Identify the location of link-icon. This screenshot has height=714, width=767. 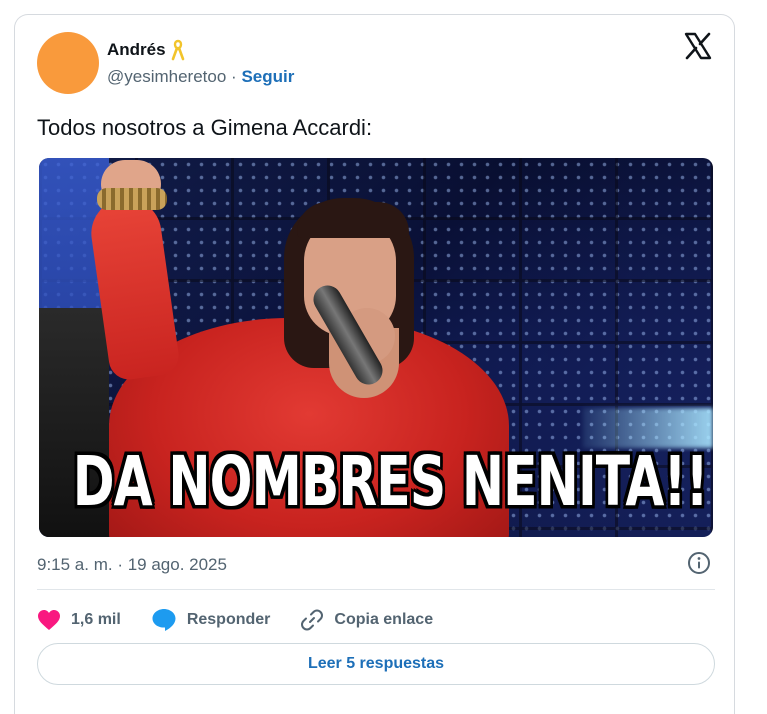
(312, 620).